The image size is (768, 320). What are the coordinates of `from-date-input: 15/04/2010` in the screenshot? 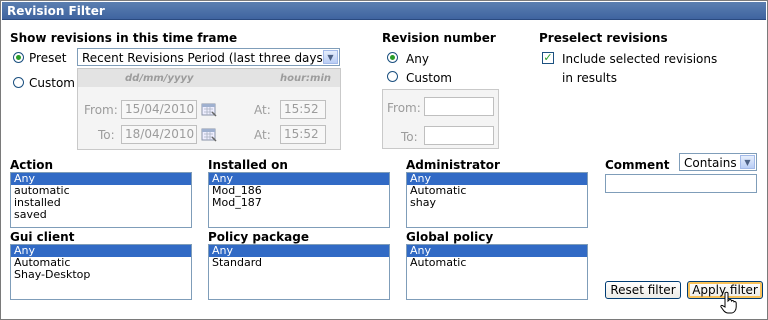 It's located at (159, 109).